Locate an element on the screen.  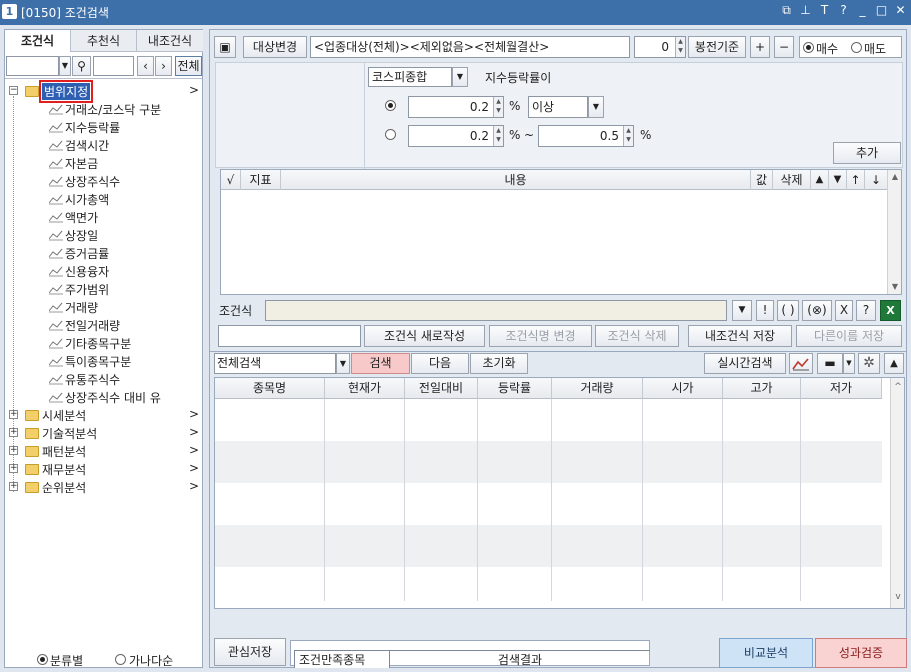
excel-icon: X is located at coordinates (890, 310).